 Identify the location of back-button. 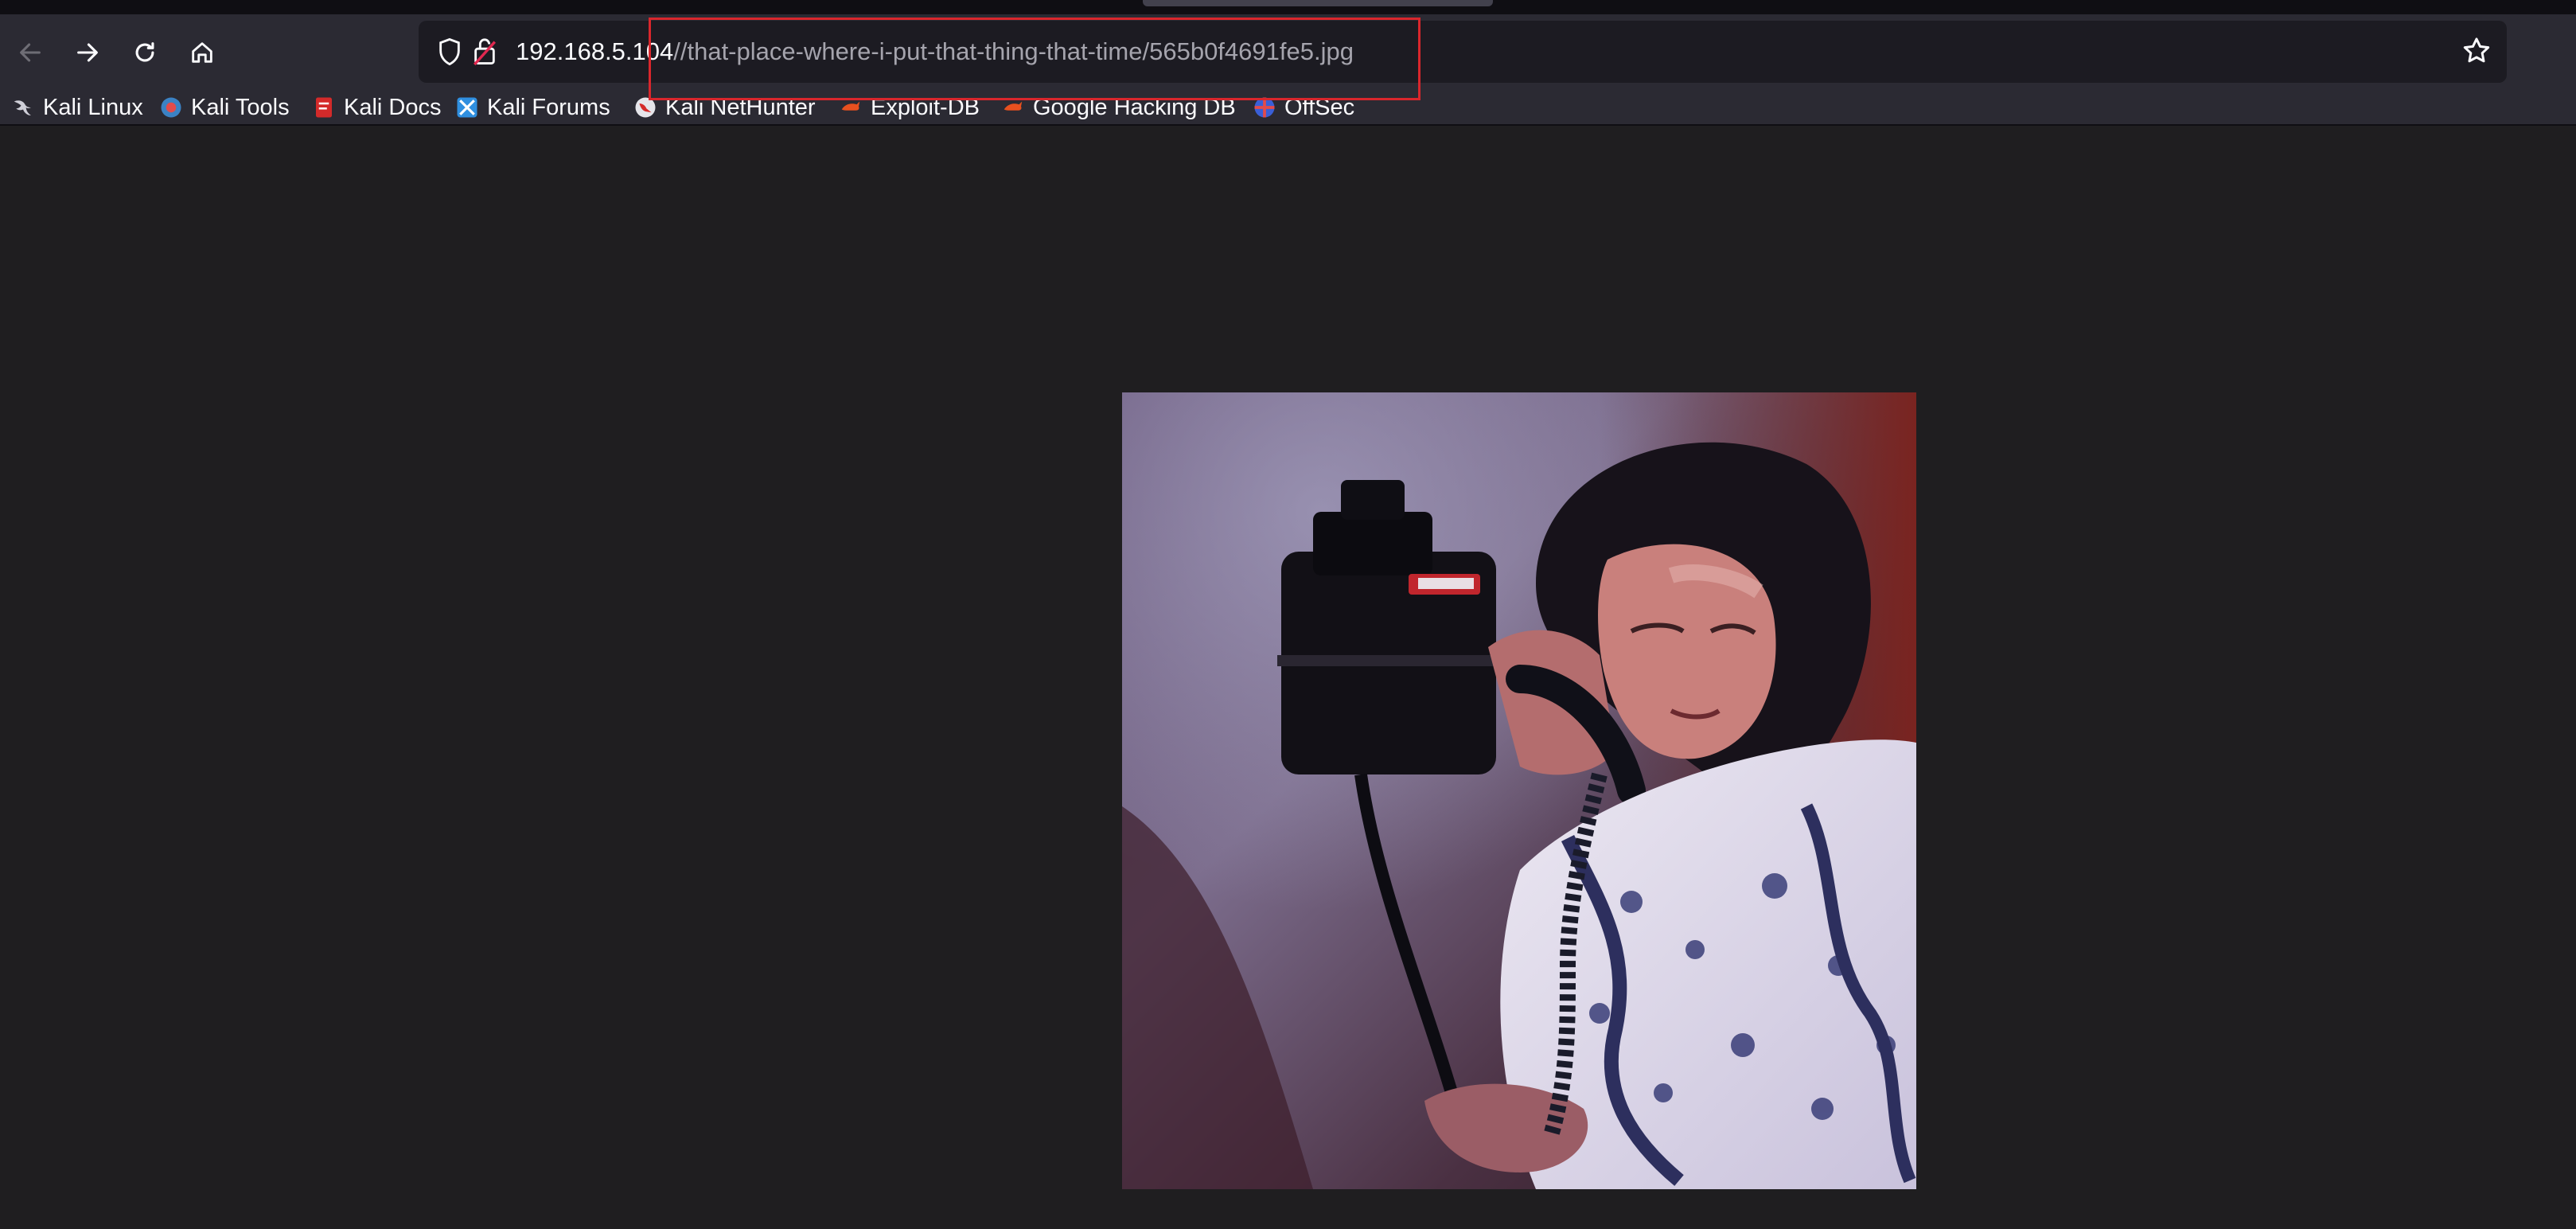
(30, 53).